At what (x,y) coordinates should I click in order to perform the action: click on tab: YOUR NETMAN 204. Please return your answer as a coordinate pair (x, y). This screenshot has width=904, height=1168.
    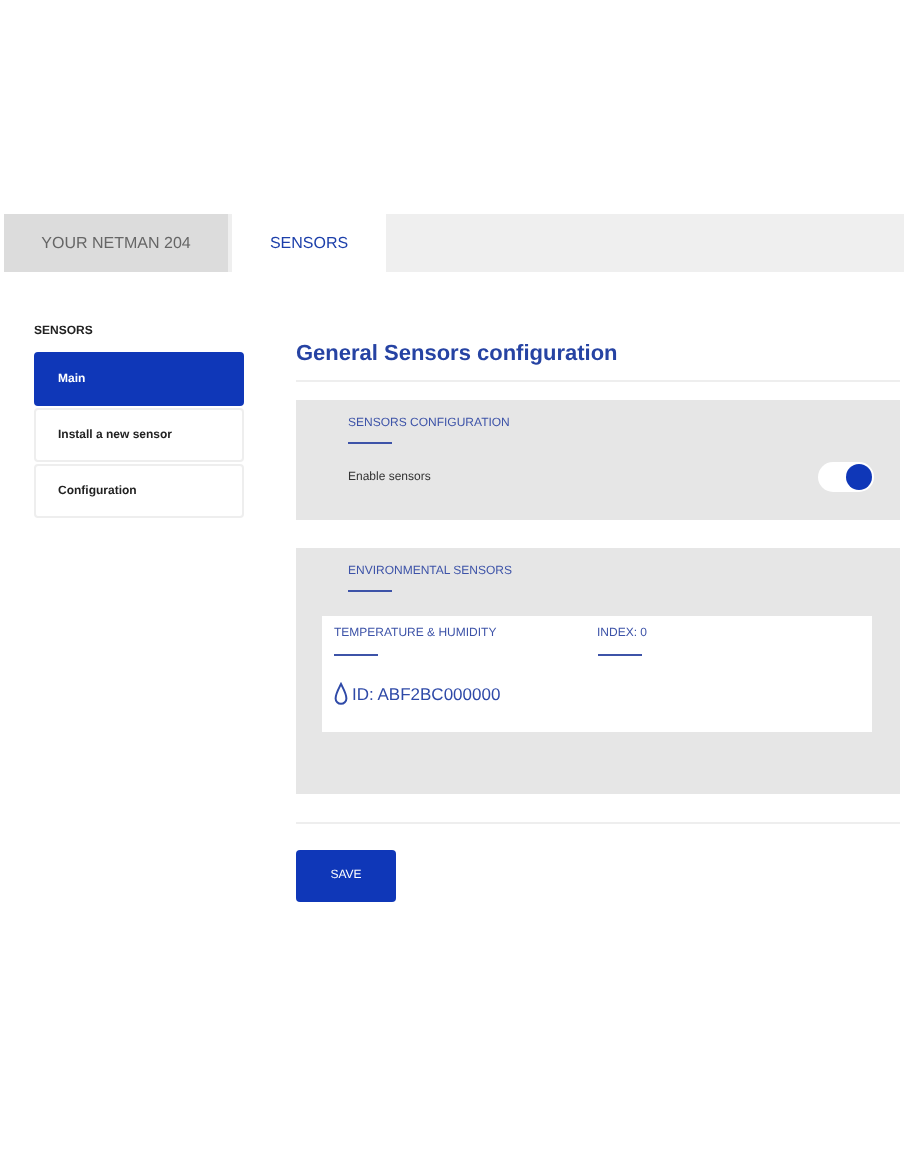
    Looking at the image, I should click on (116, 243).